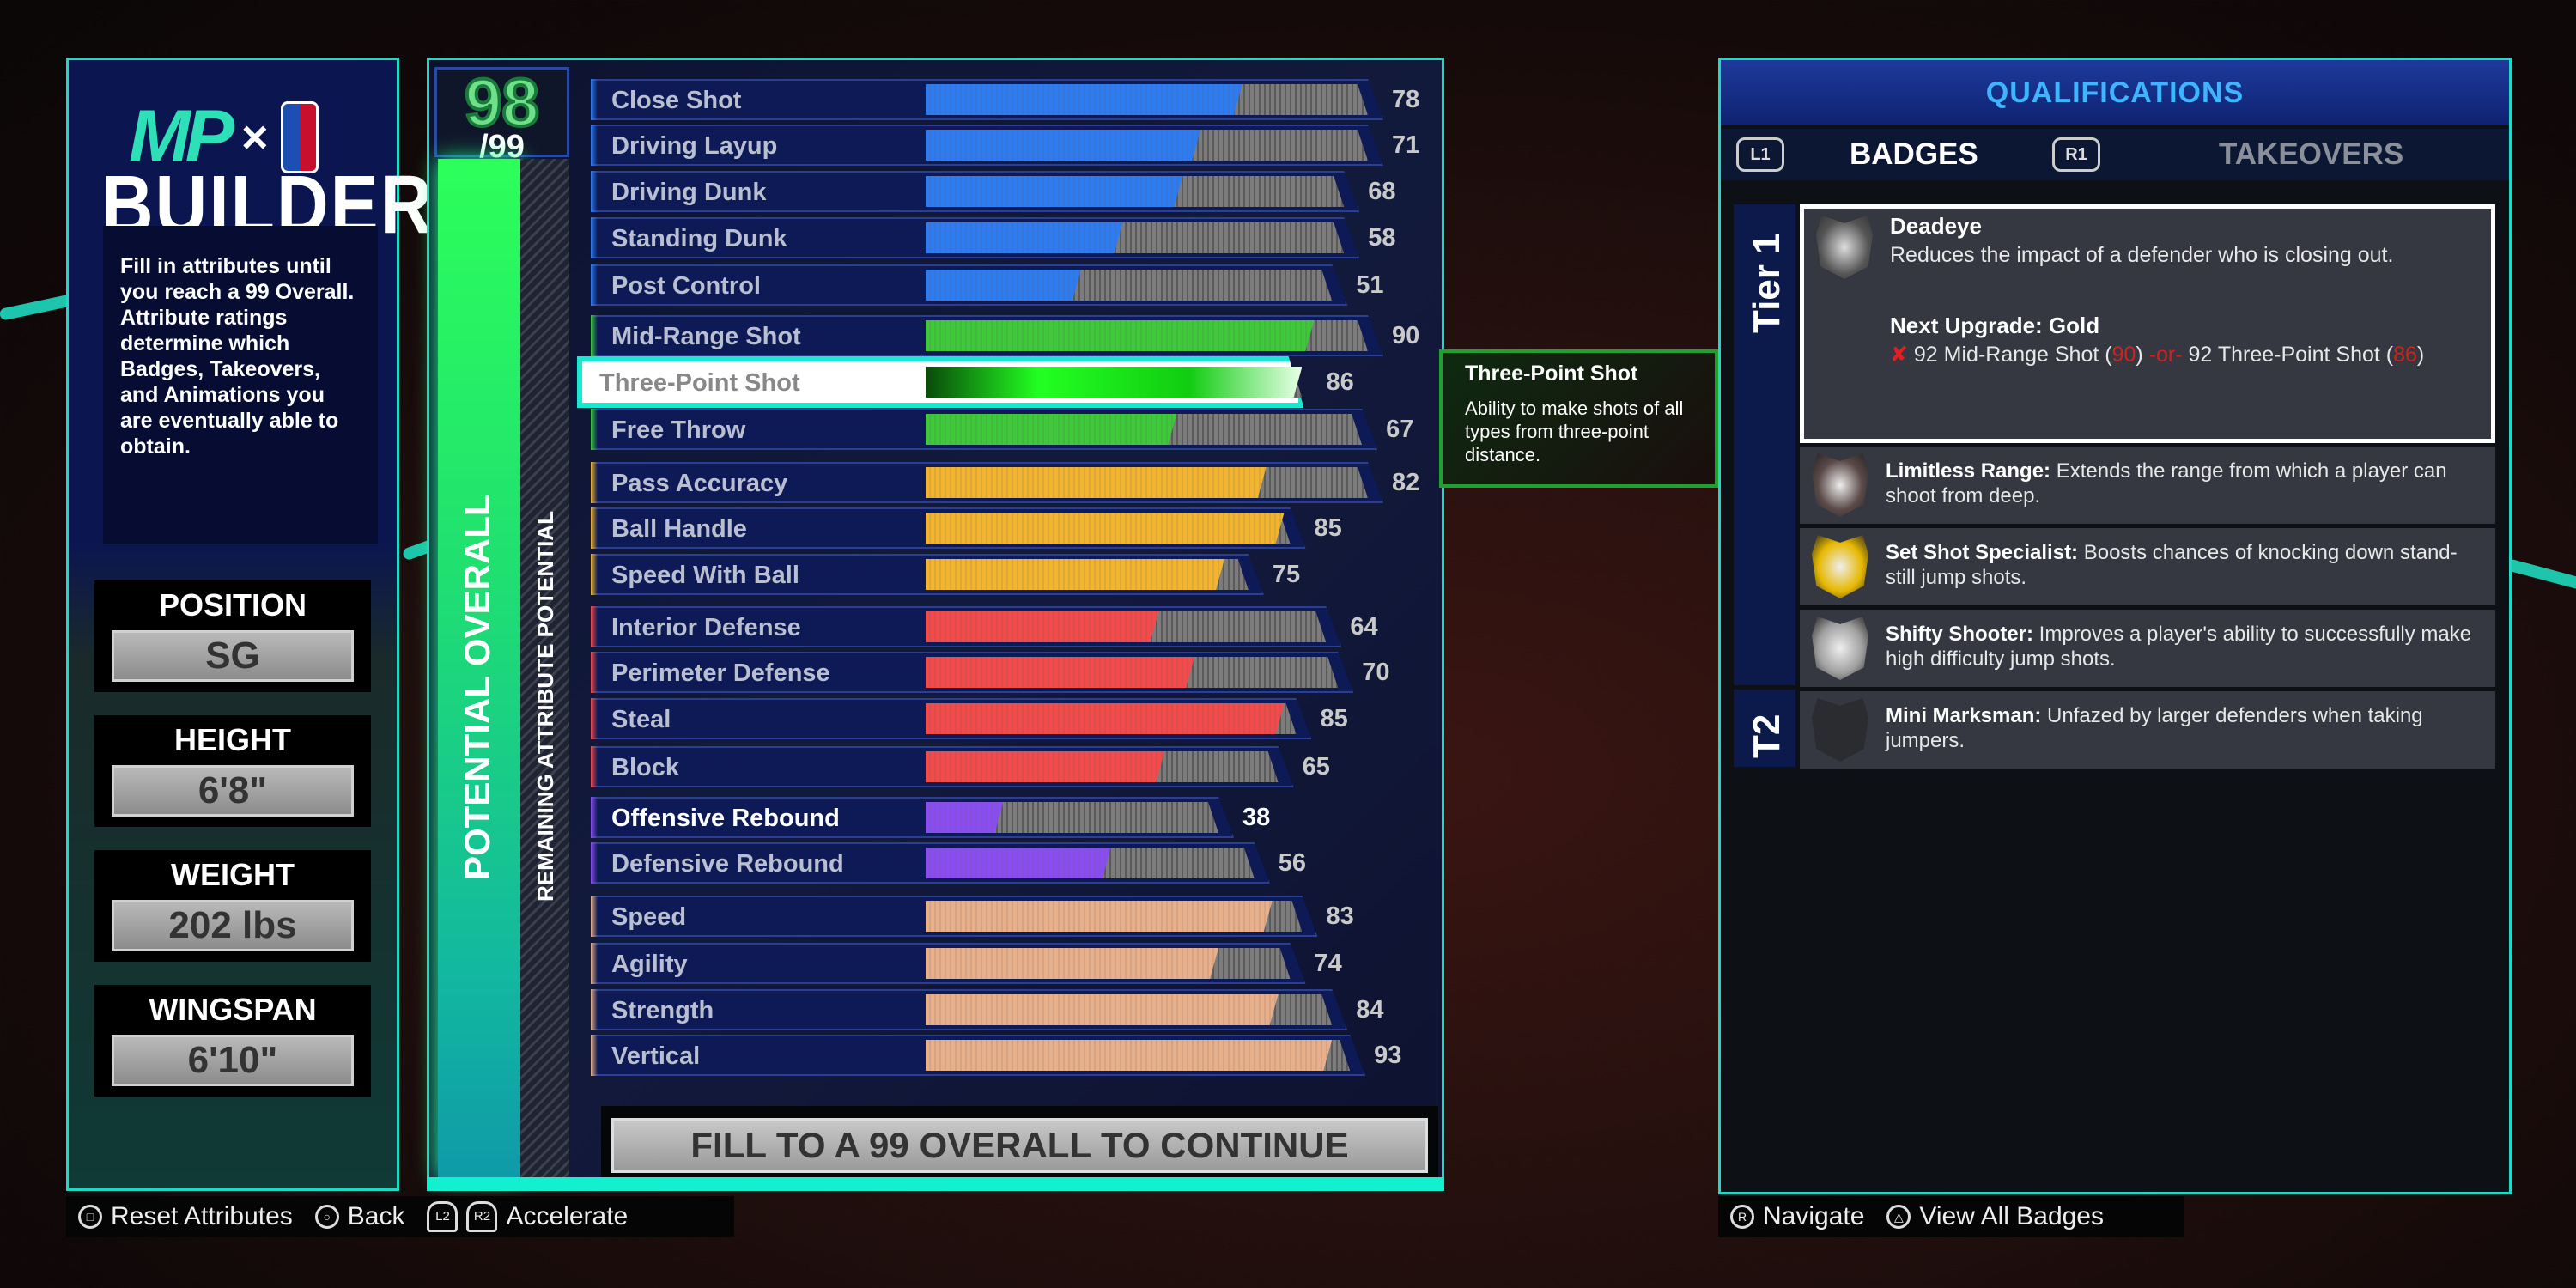  What do you see at coordinates (1982, 552) in the screenshot?
I see `badge-name: Set Shot Specialist:` at bounding box center [1982, 552].